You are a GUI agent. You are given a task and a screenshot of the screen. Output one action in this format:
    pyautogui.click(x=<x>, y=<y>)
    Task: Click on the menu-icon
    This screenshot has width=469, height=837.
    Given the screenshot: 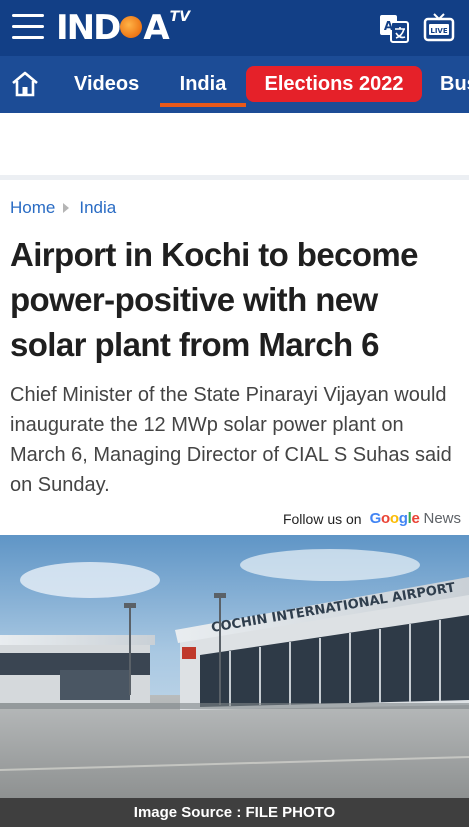 What is the action you would take?
    pyautogui.click(x=28, y=27)
    